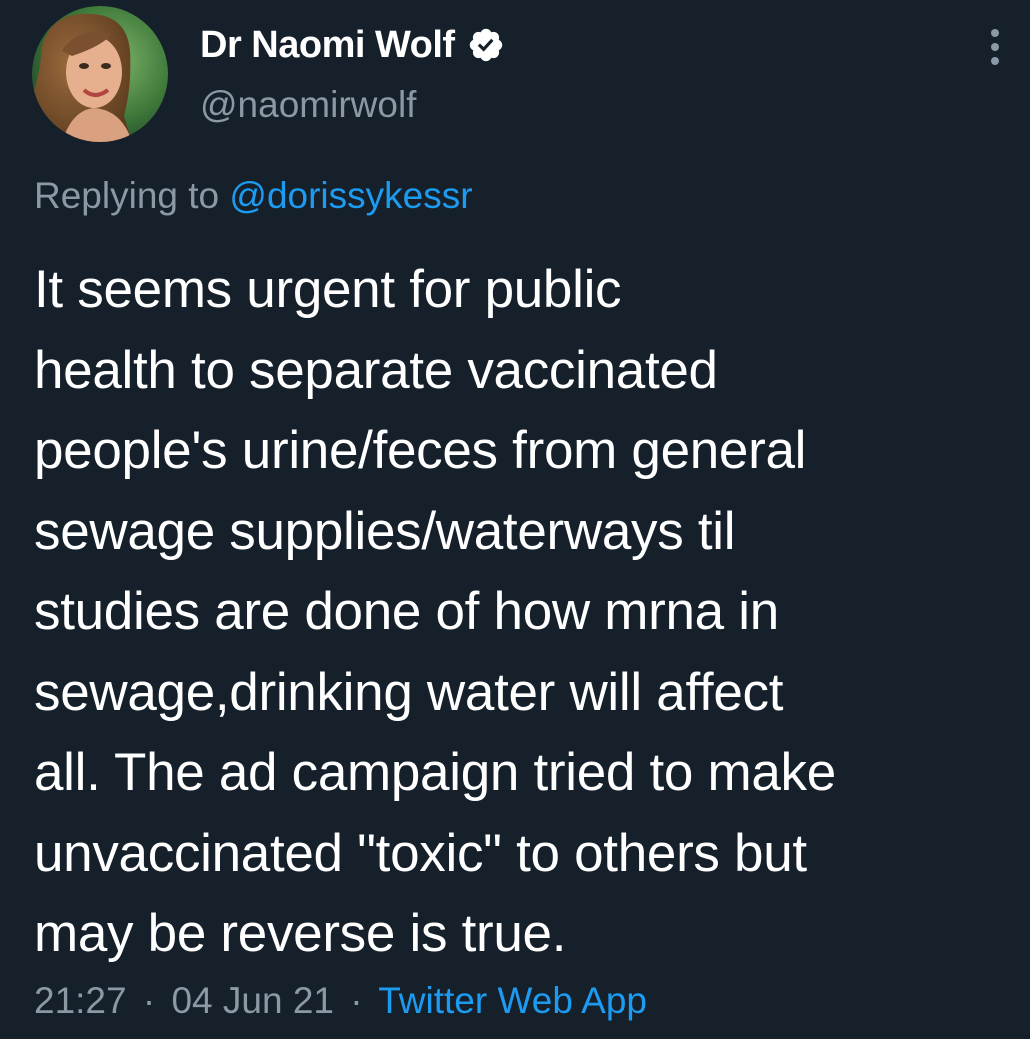 Image resolution: width=1030 pixels, height=1039 pixels. What do you see at coordinates (252, 1000) in the screenshot?
I see `tweet-date: 04 Jun 21` at bounding box center [252, 1000].